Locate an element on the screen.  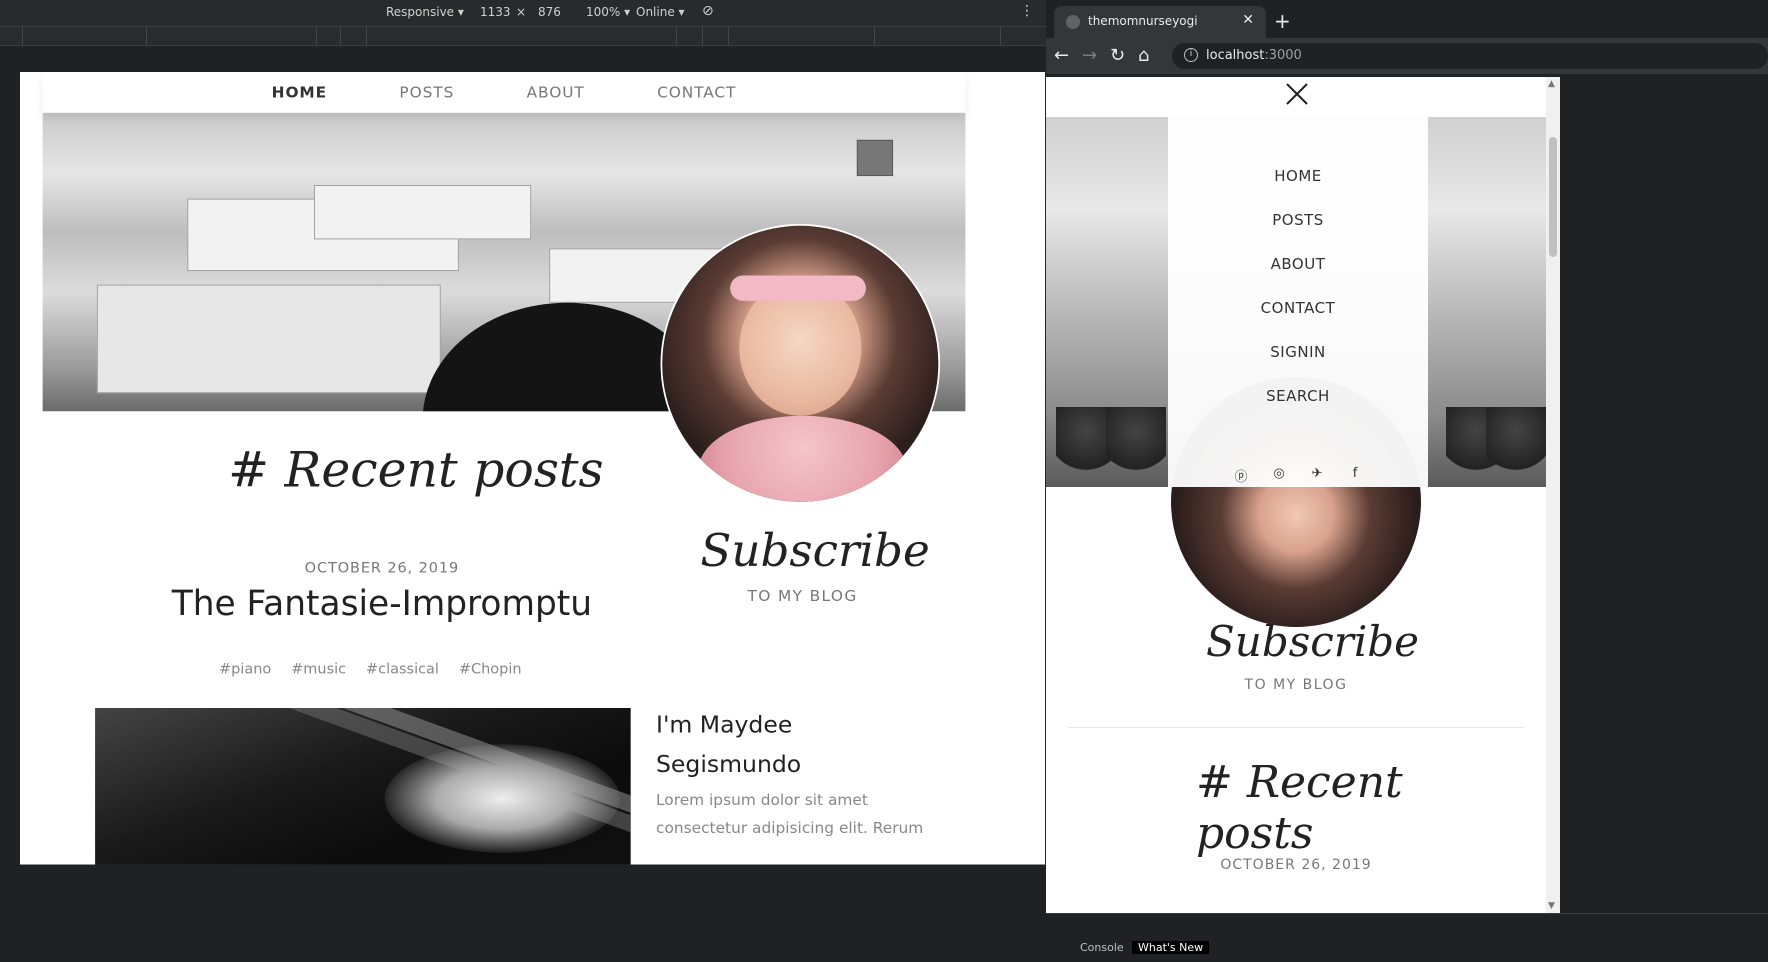
social-links: ⓟ ◎ ✈ f is located at coordinates (1298, 475).